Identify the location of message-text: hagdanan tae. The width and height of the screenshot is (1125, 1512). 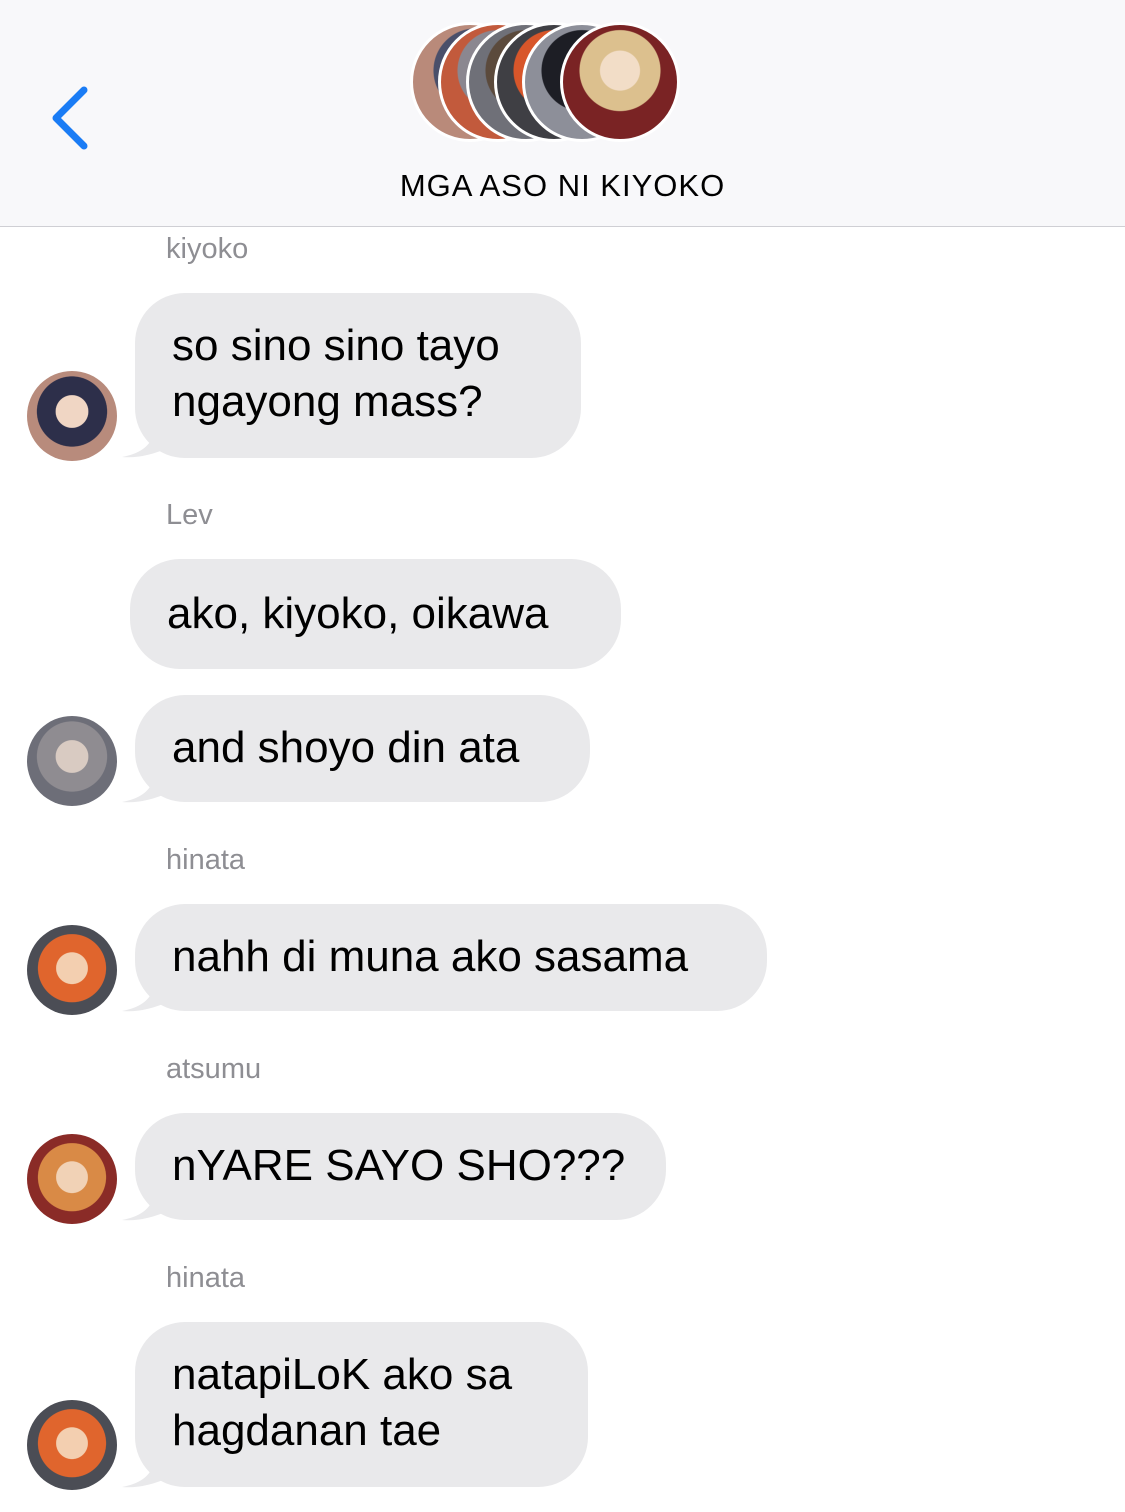
(307, 1430).